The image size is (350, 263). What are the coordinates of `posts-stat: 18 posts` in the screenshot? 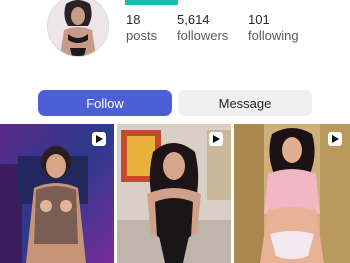 It's located at (141, 27).